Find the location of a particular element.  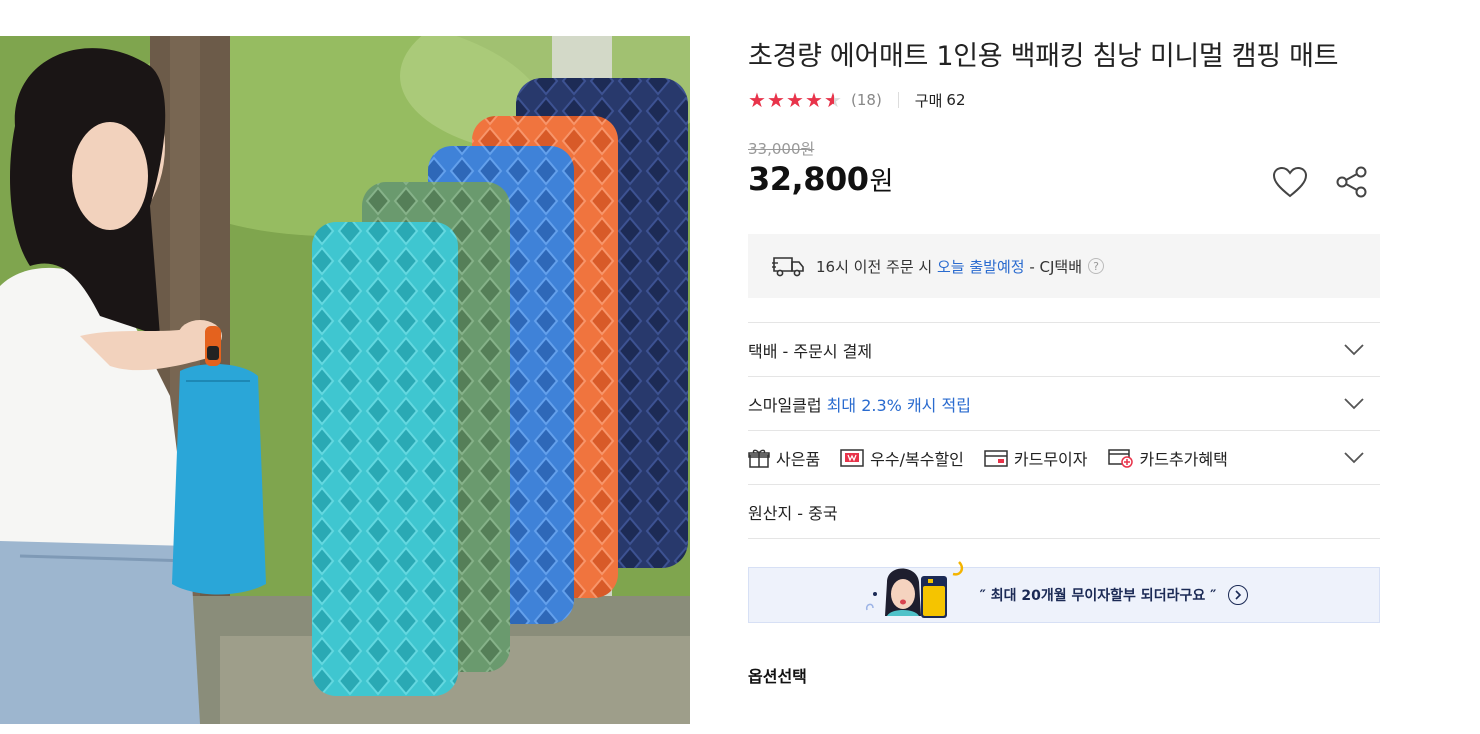

origin-text: 원산지 - 중국 is located at coordinates (793, 513).